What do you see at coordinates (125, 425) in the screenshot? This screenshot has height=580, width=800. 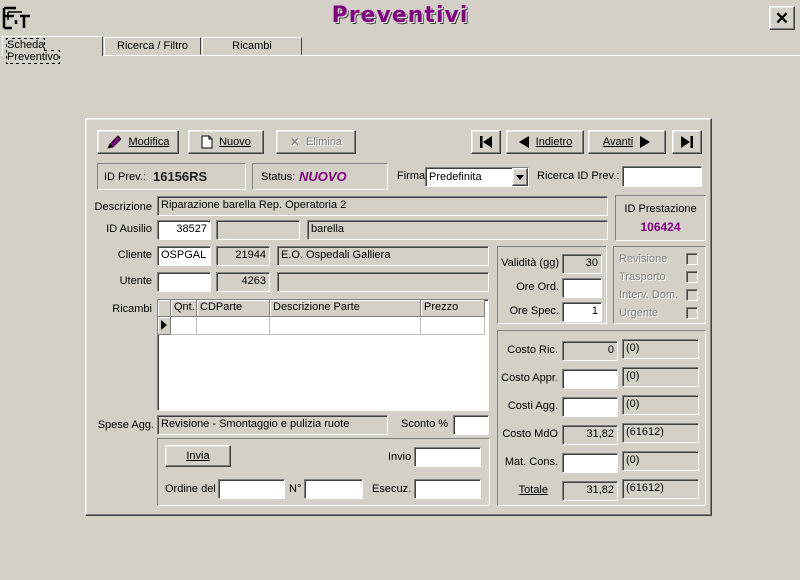 I see `spese-label: Spese Agg.` at bounding box center [125, 425].